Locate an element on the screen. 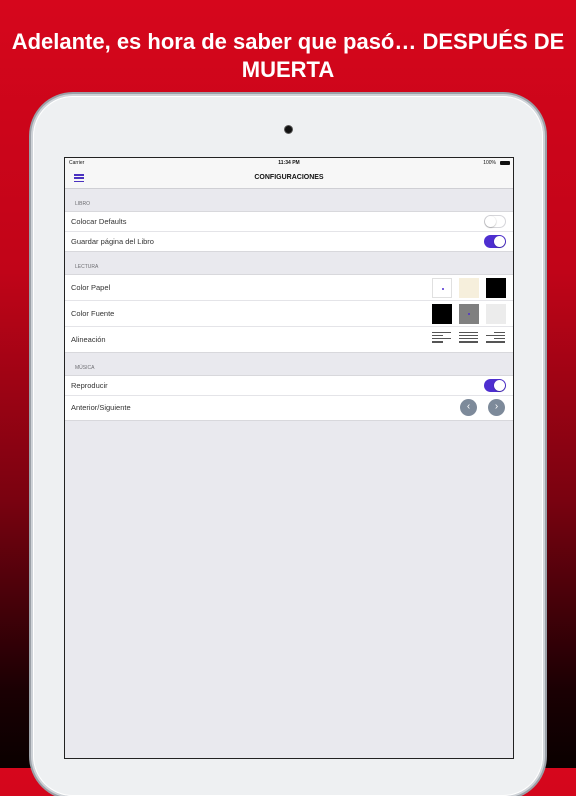 The width and height of the screenshot is (576, 796). font-color-light is located at coordinates (496, 314).